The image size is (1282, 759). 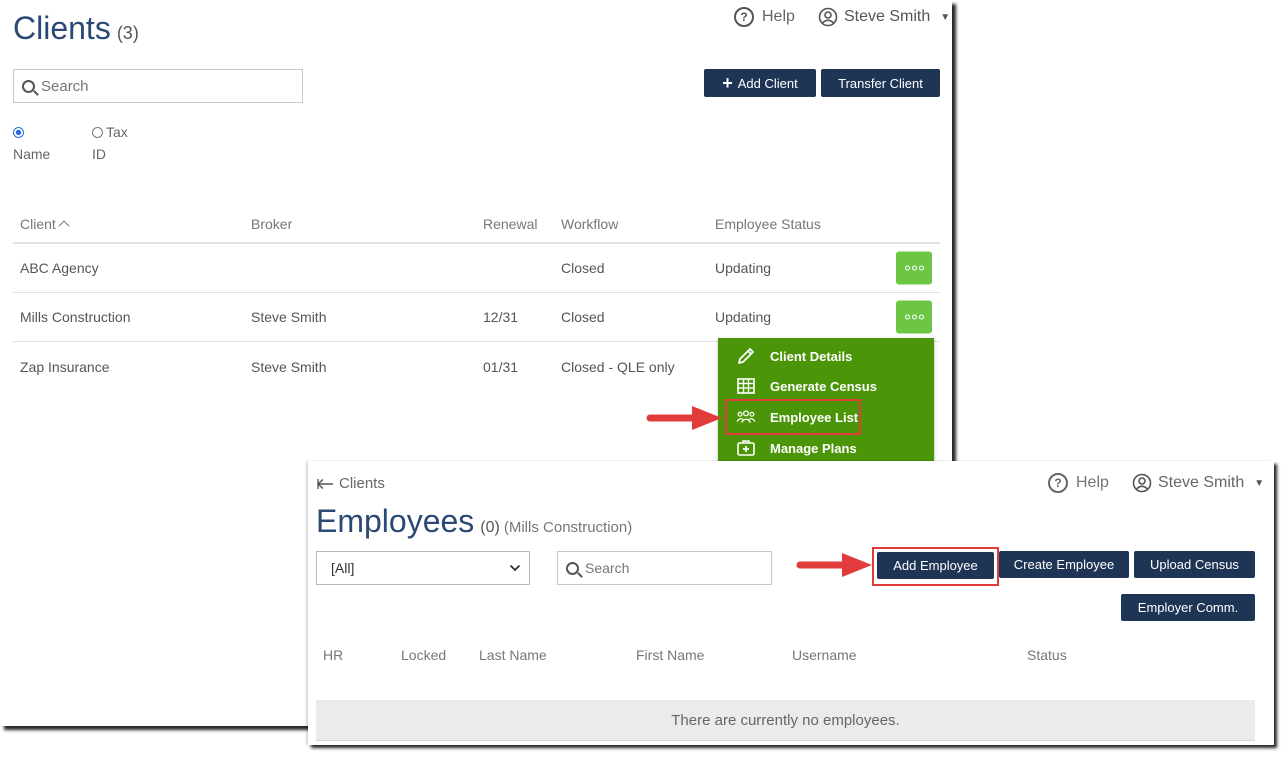 I want to click on header-username: Username, so click(x=824, y=655).